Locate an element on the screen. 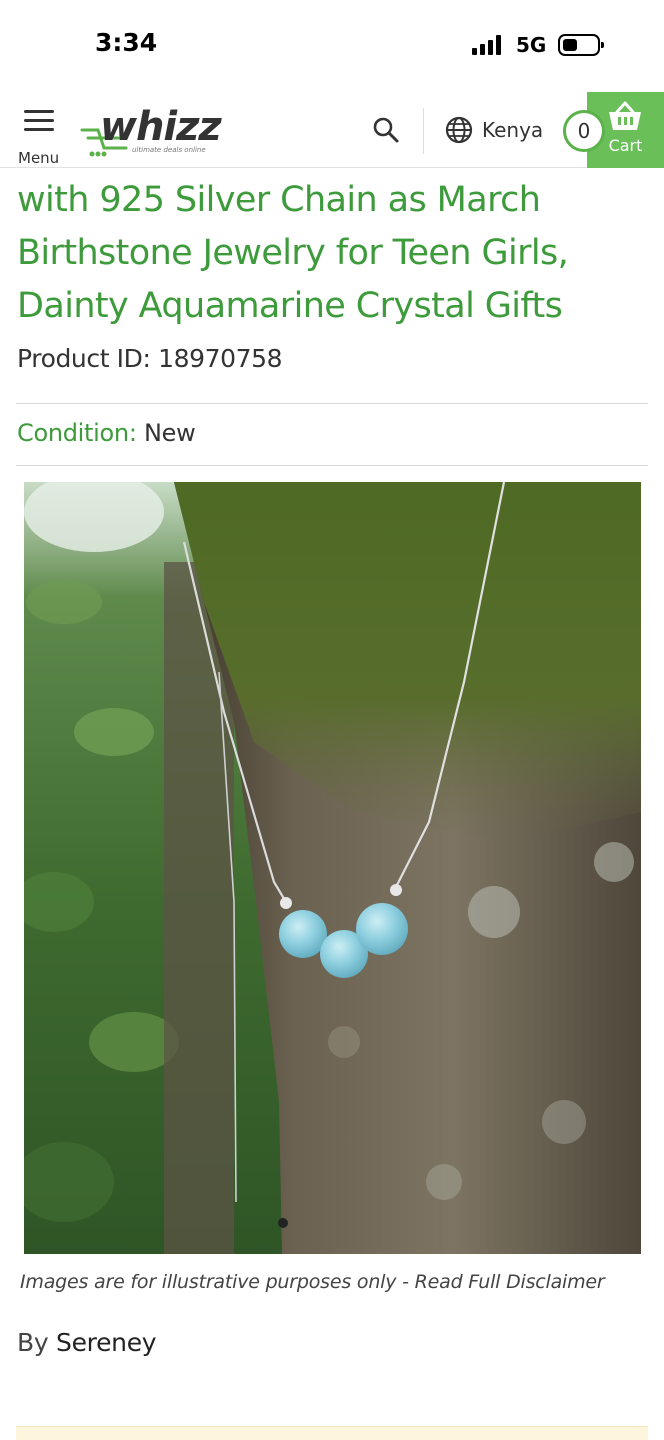 The width and height of the screenshot is (664, 1440). globe-icon is located at coordinates (459, 130).